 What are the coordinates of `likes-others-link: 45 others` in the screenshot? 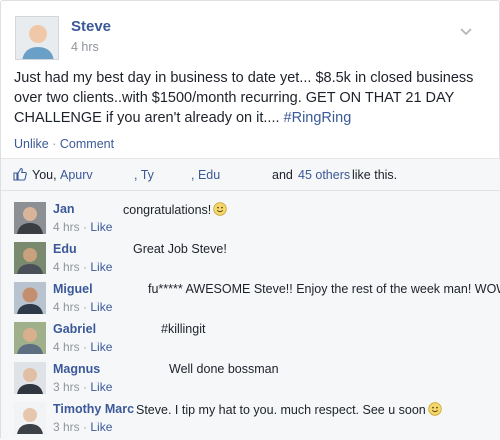 It's located at (324, 175).